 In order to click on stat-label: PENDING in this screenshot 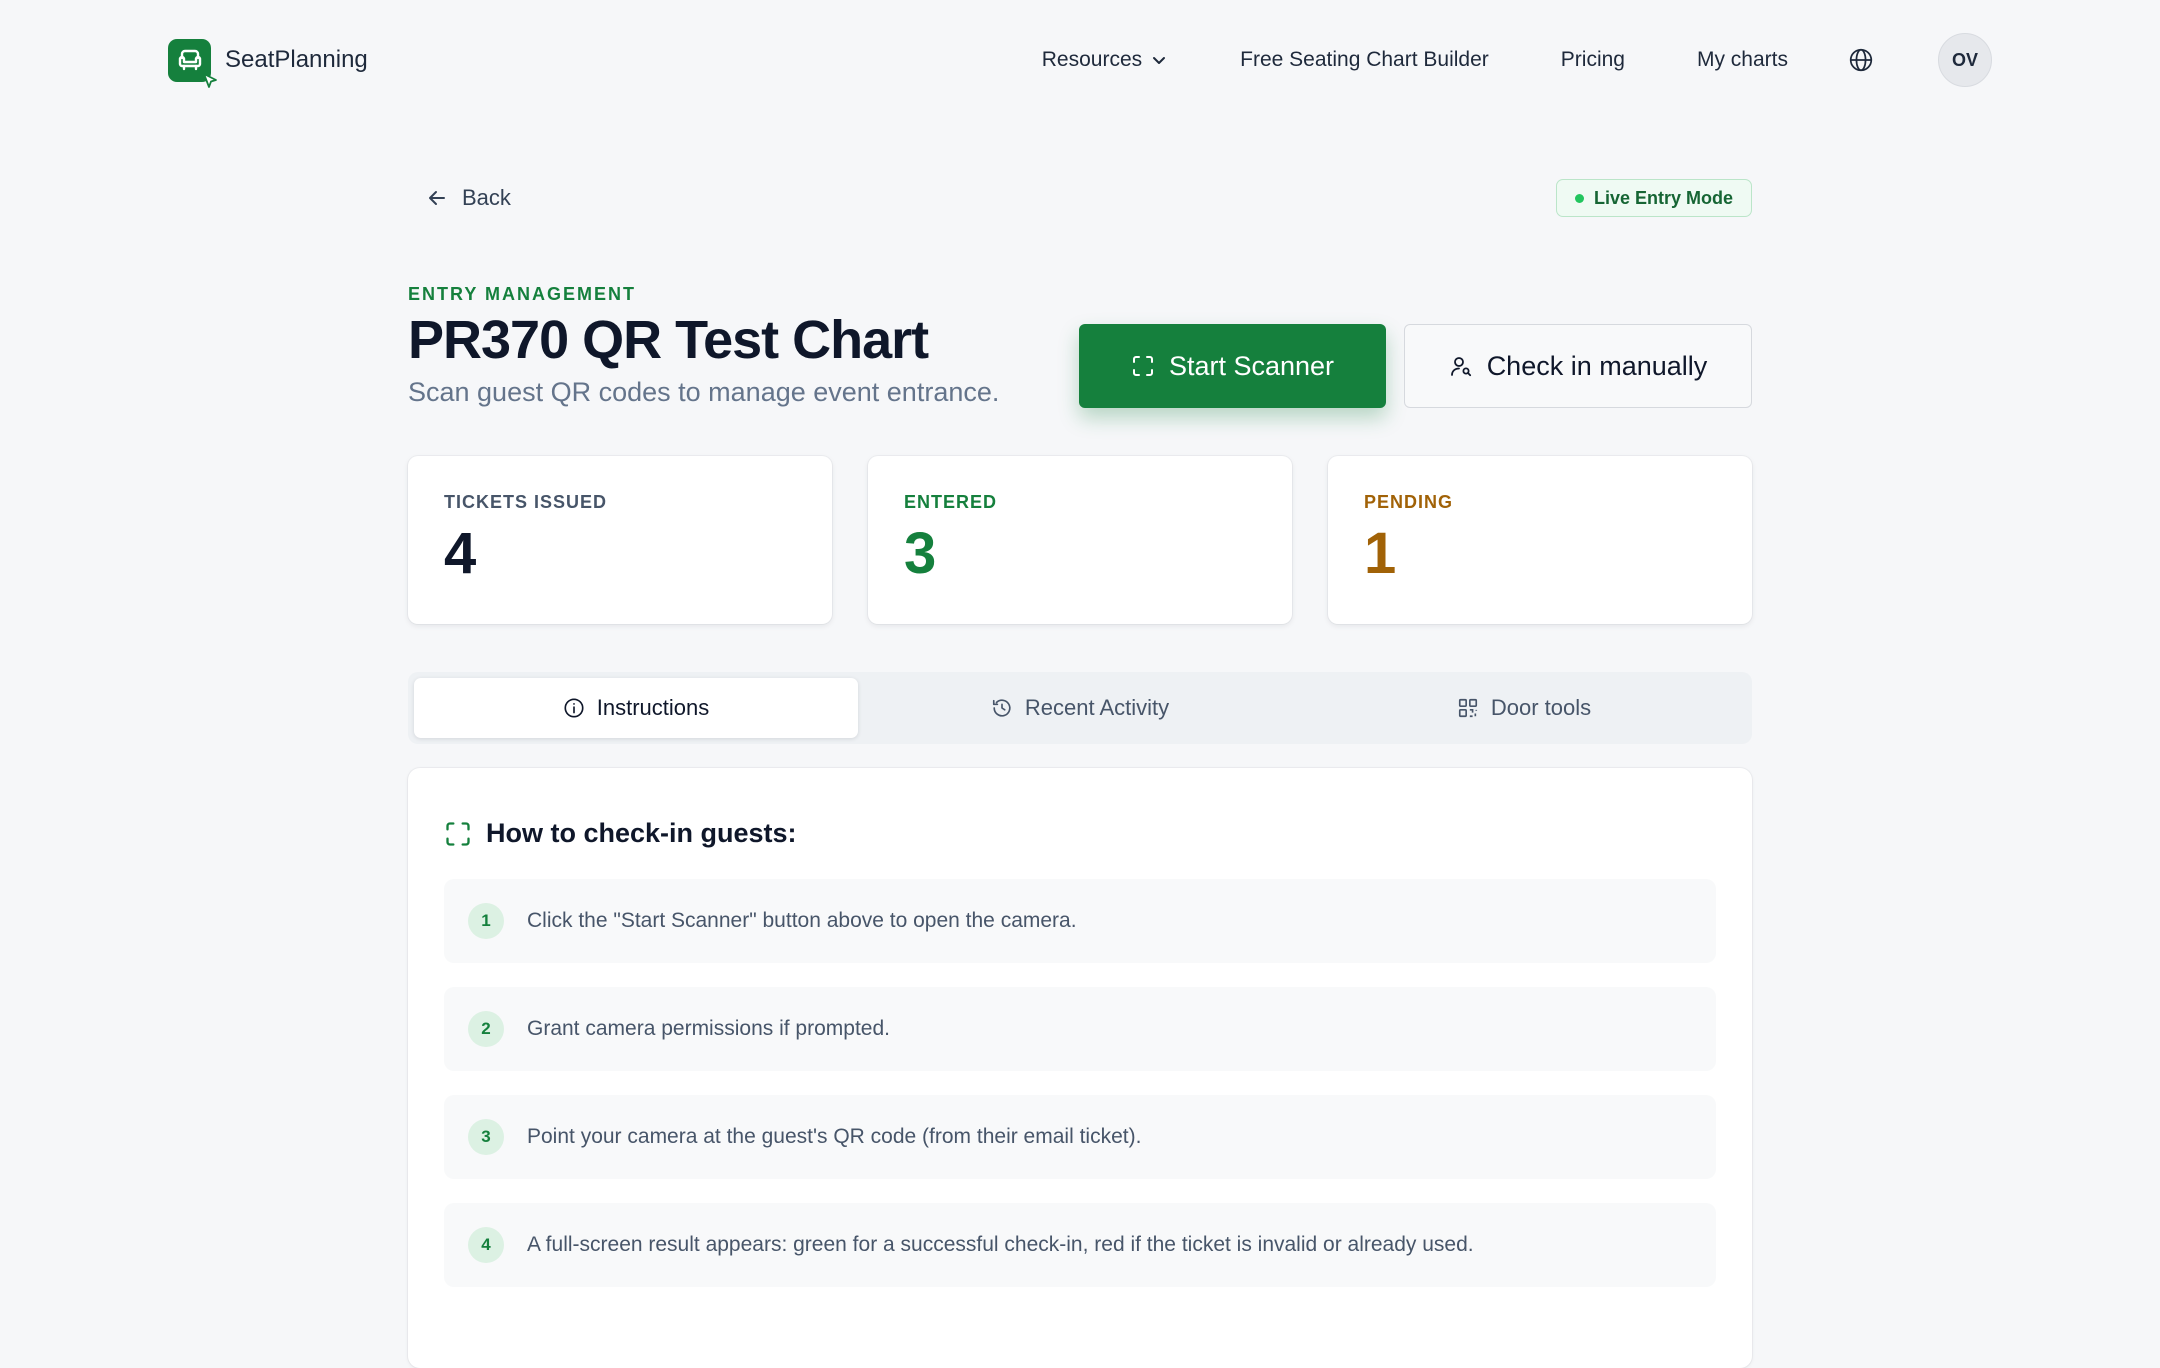, I will do `click(1409, 502)`.